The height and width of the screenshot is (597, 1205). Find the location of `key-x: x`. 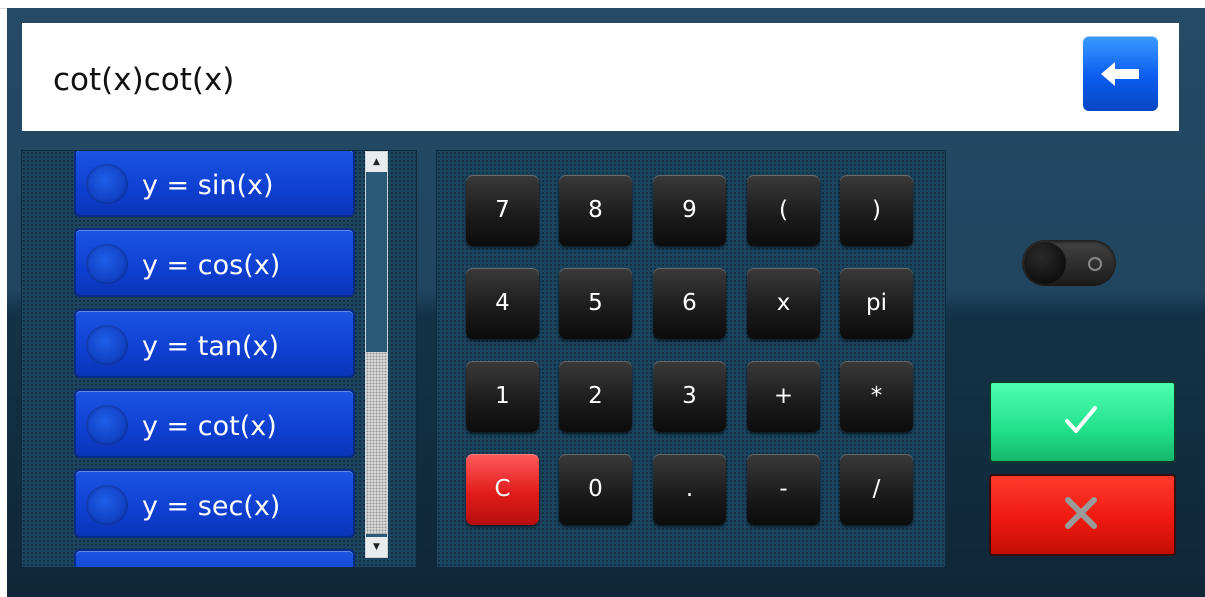

key-x: x is located at coordinates (783, 303).